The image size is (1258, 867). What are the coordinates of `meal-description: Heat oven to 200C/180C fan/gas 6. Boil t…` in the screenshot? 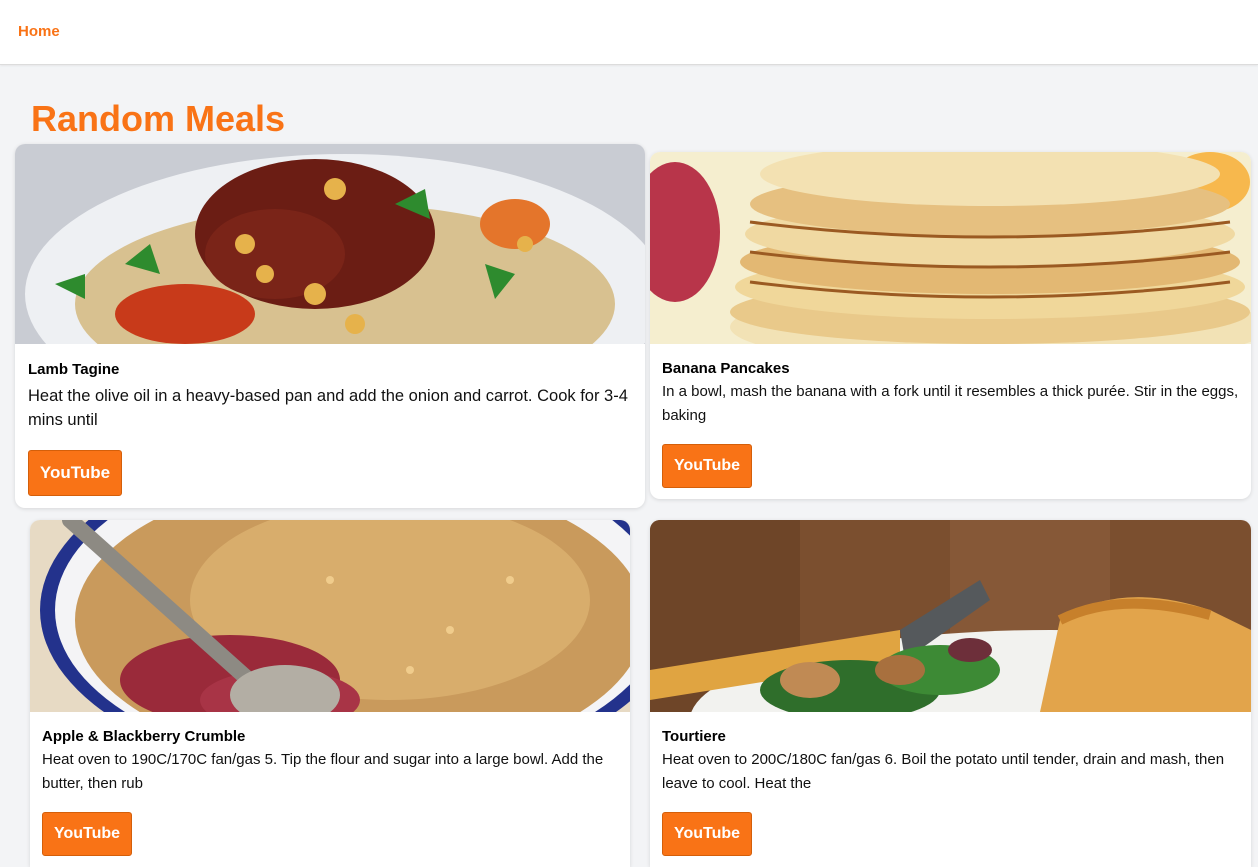 It's located at (943, 771).